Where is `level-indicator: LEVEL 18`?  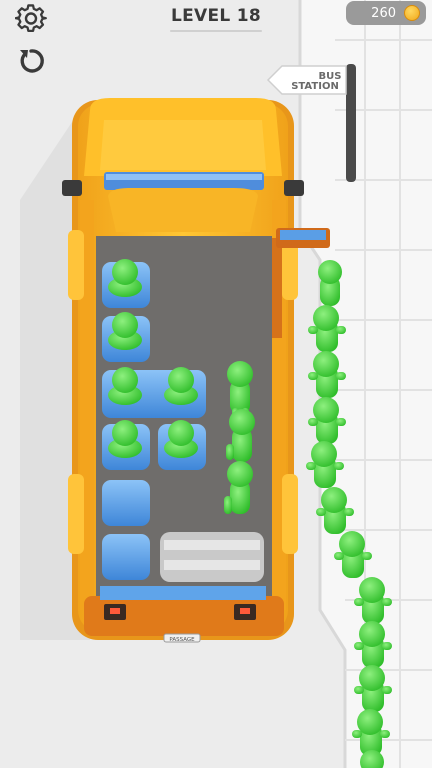 level-indicator: LEVEL 18 is located at coordinates (216, 16).